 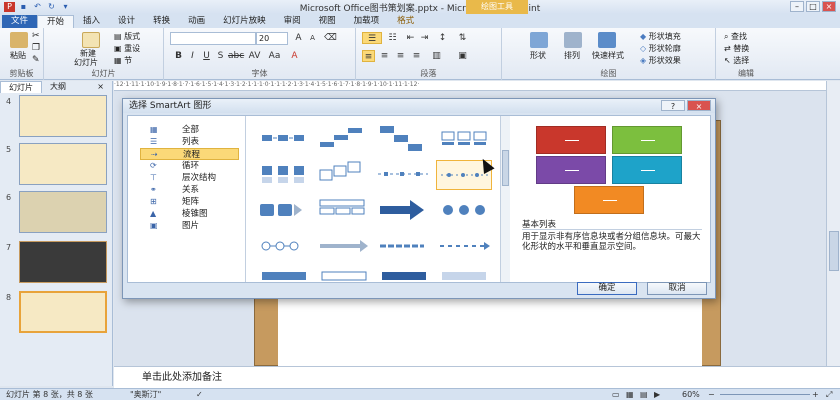 What do you see at coordinates (284, 175) in the screenshot?
I see `layout-alternating-flow` at bounding box center [284, 175].